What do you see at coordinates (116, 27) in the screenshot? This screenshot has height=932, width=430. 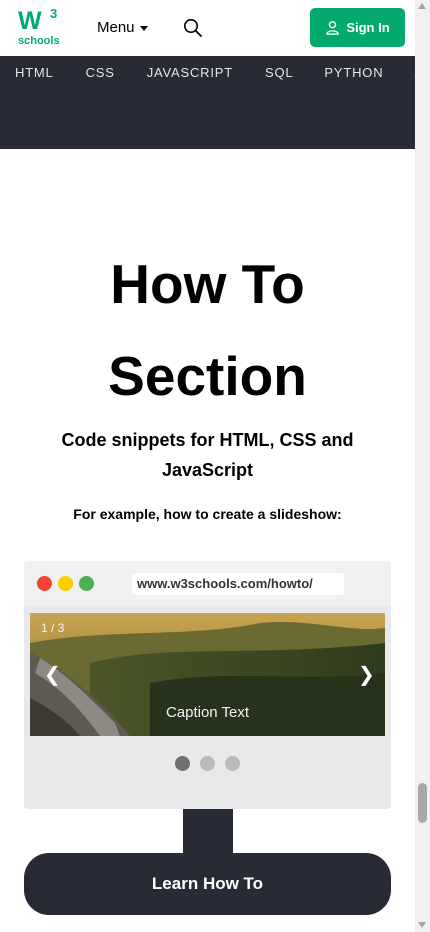 I see `menu-label: Menu` at bounding box center [116, 27].